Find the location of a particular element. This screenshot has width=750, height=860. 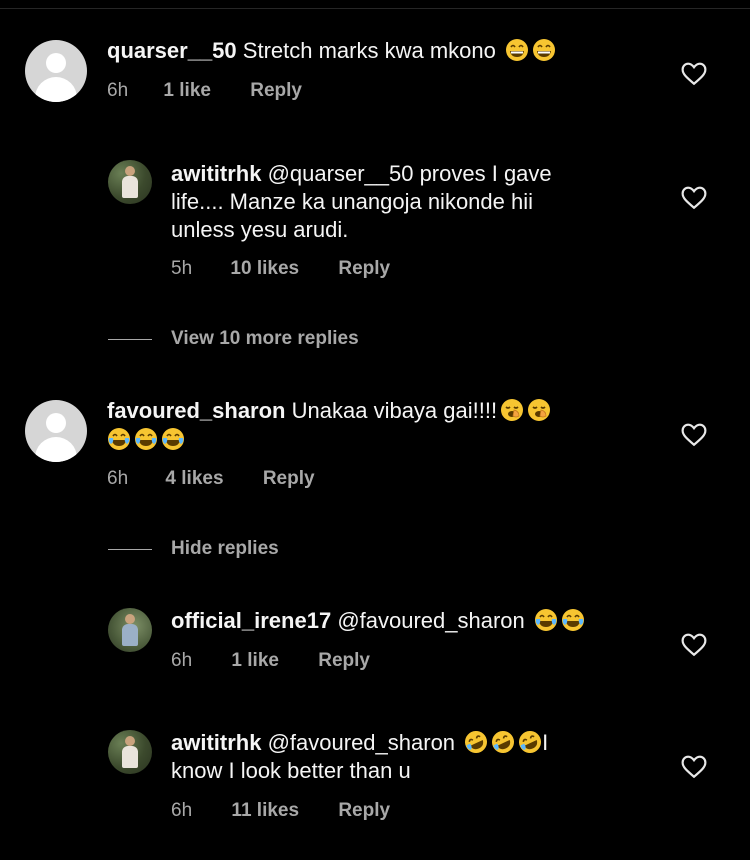

comment-text: quarser__50 Stretch marks kwa mkono is located at coordinates (367, 51).